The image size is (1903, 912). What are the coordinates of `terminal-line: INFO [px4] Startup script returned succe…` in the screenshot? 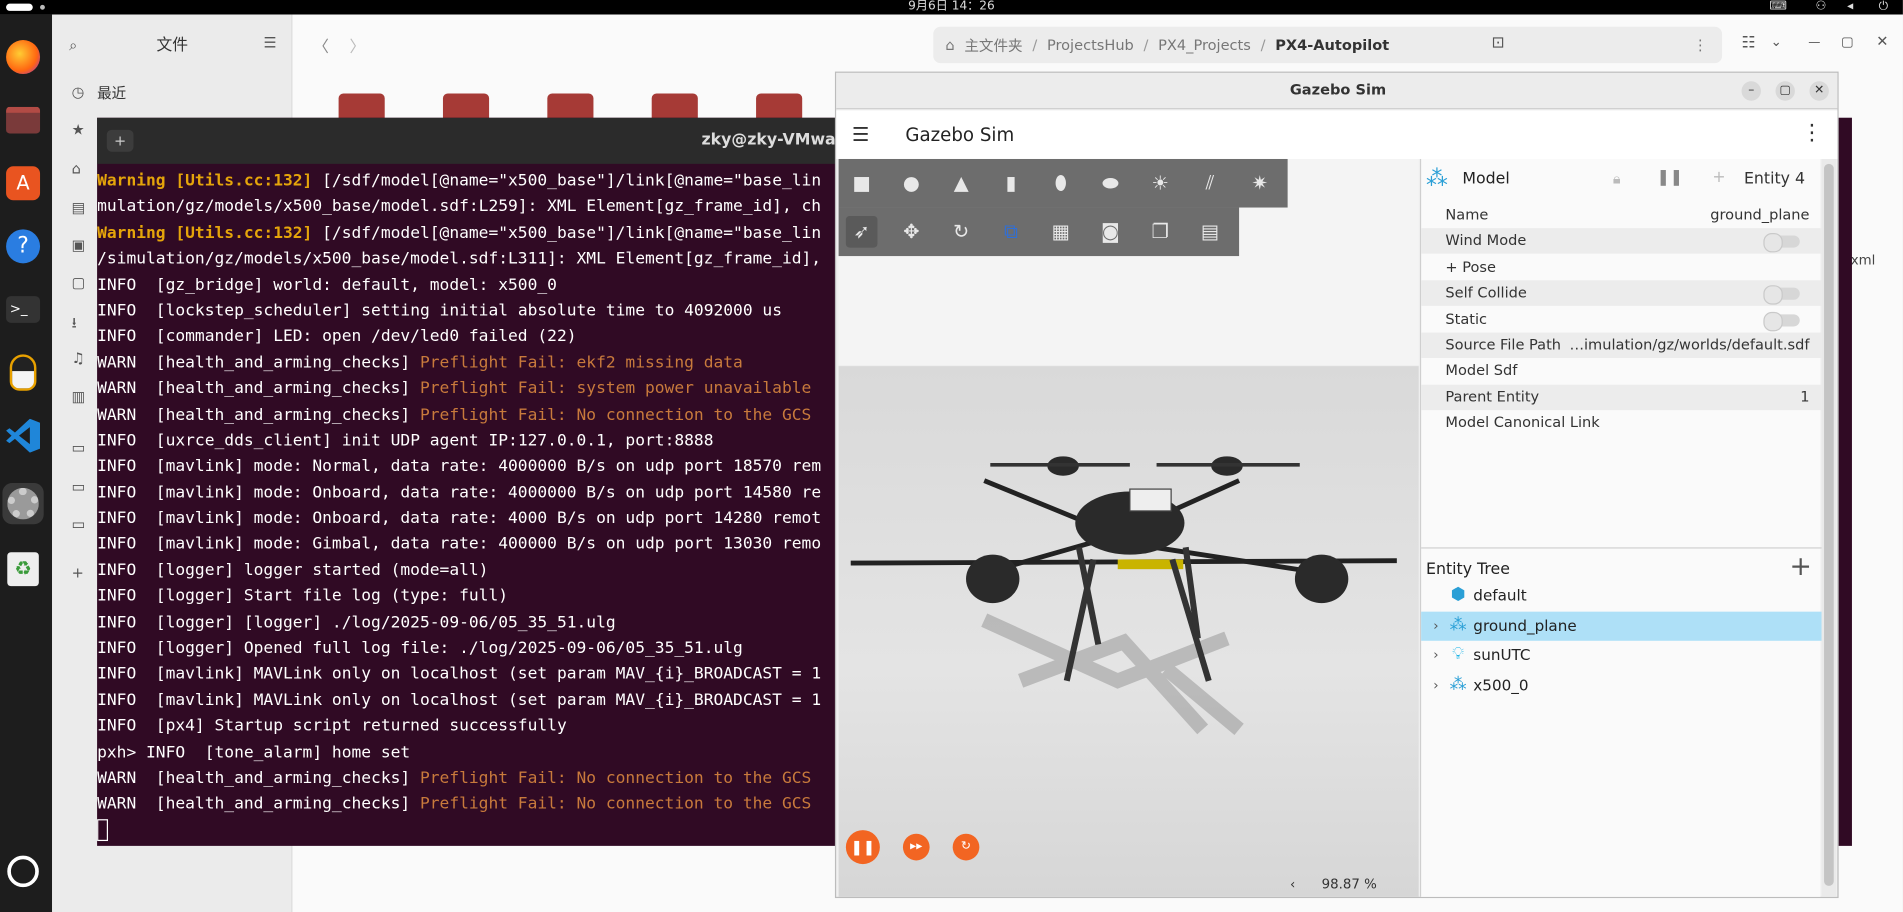 It's located at (485, 727).